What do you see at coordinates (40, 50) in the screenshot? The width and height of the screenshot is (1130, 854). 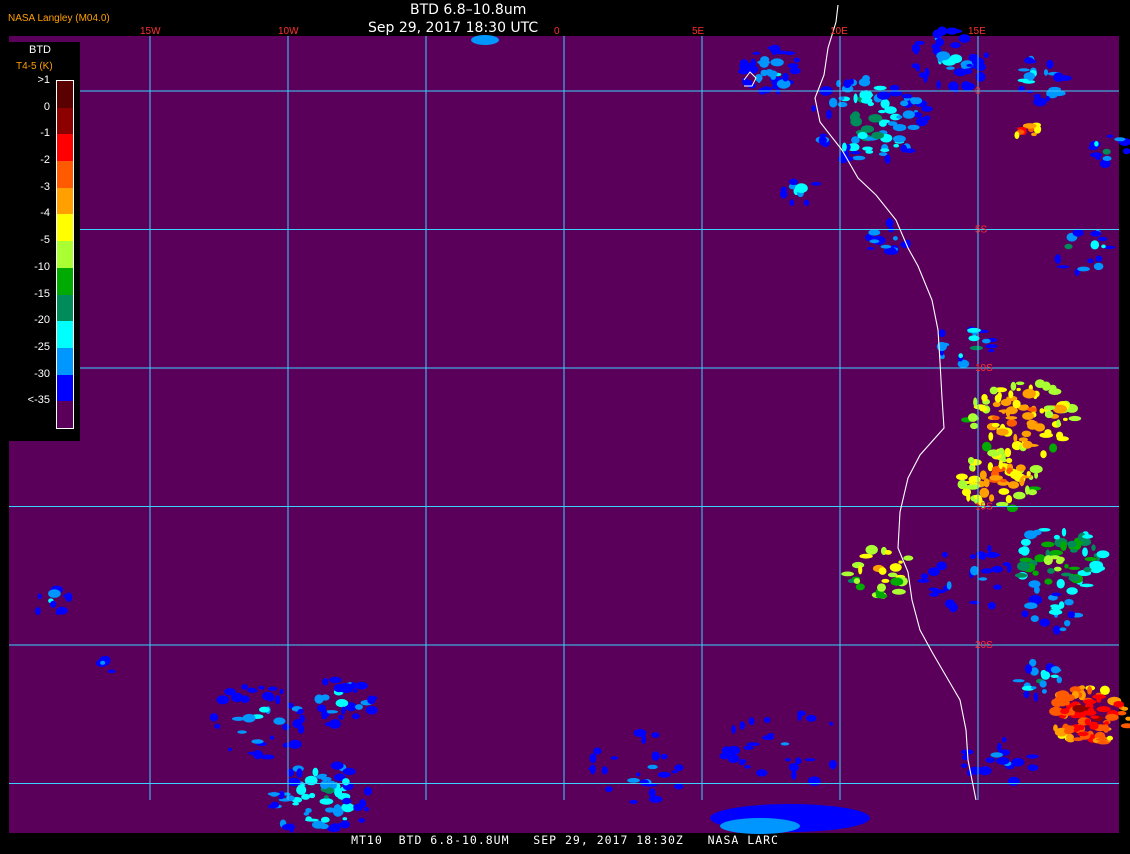 I see `legend-title: BTD` at bounding box center [40, 50].